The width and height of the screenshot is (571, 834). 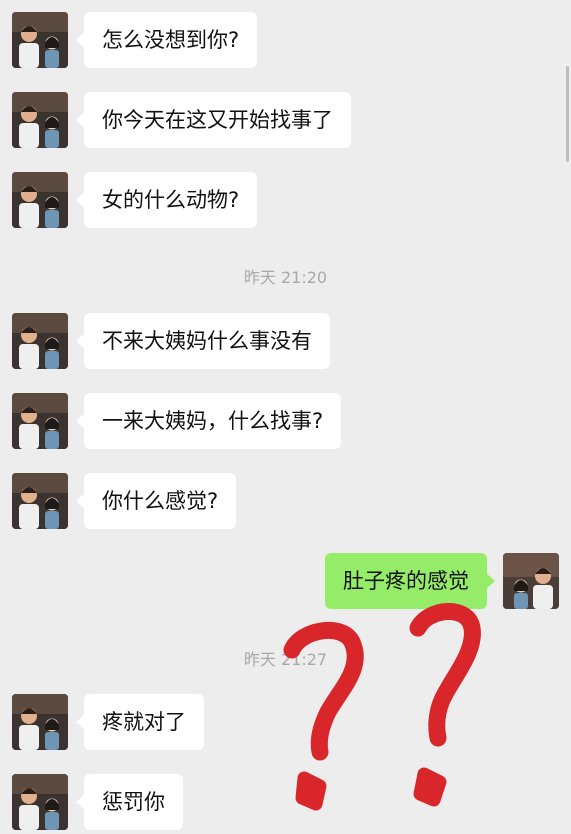 I want to click on message-row: 惩罚你, so click(x=285, y=804).